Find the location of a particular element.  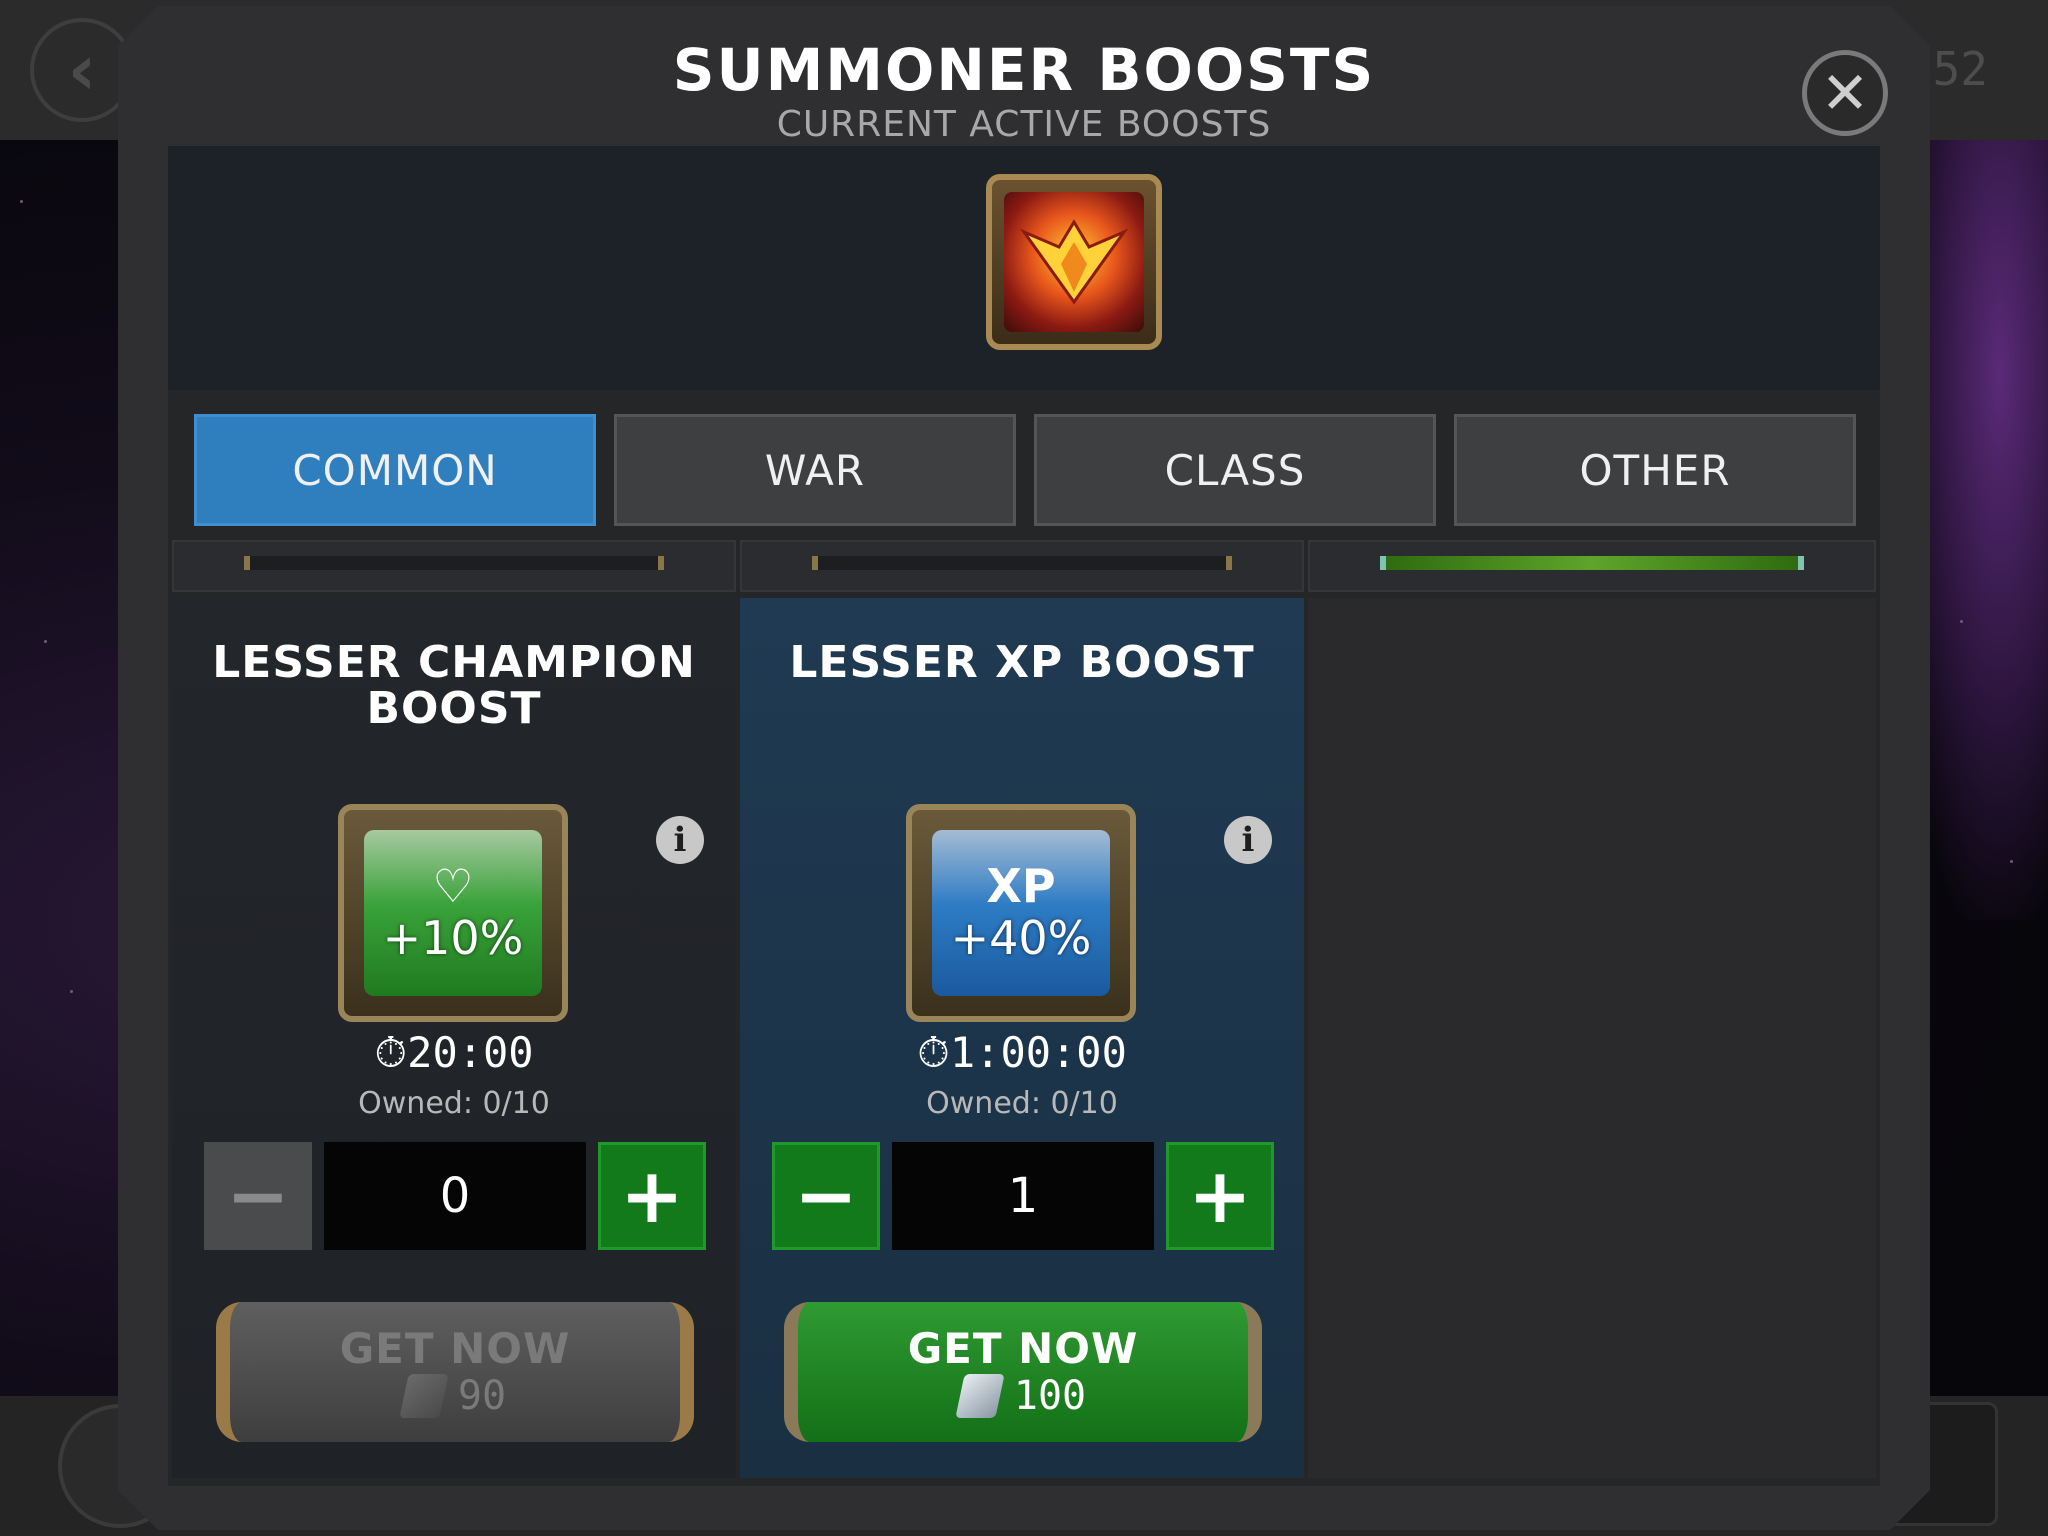

get-now-button: GET NOW 90 is located at coordinates (455, 1372).